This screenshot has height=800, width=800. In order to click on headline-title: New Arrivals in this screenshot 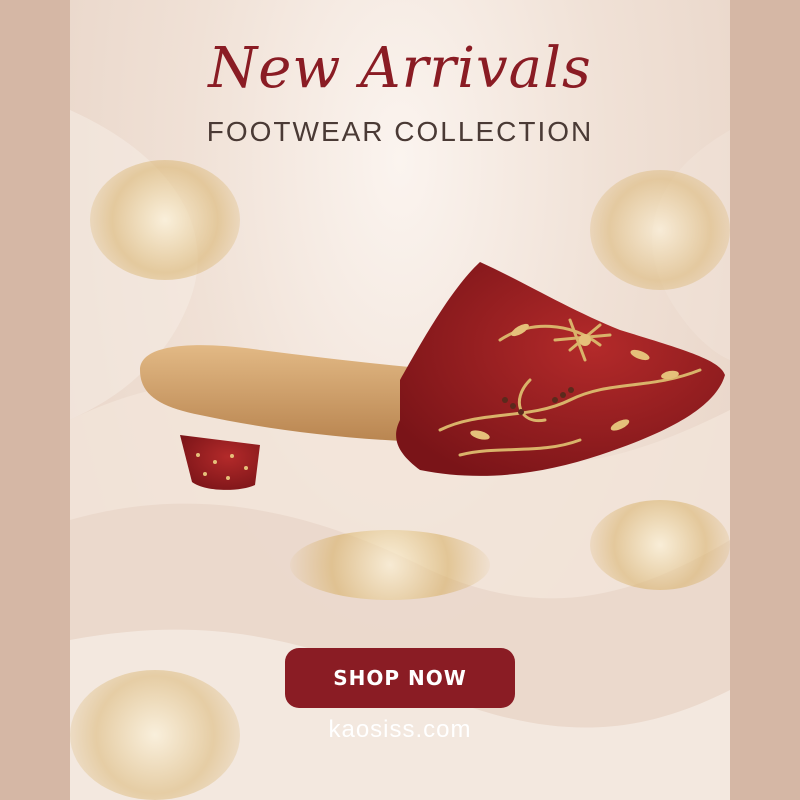, I will do `click(400, 68)`.